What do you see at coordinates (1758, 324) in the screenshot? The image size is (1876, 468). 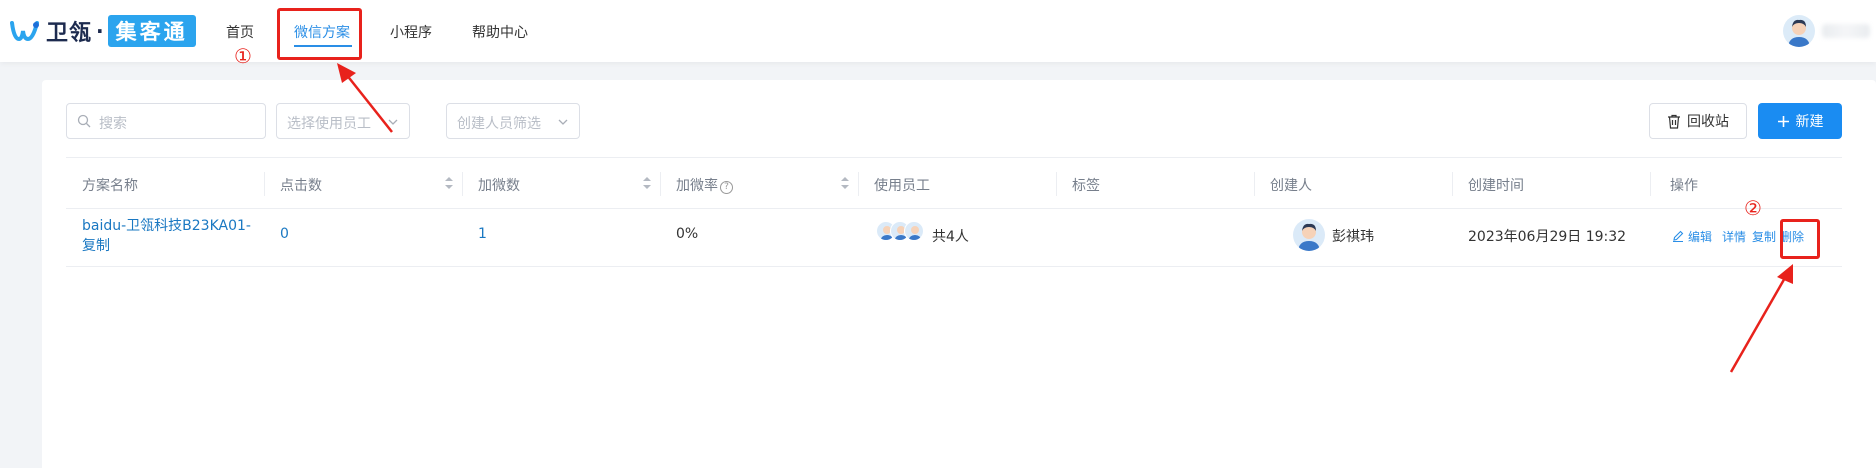 I see `arrow-to-delete` at bounding box center [1758, 324].